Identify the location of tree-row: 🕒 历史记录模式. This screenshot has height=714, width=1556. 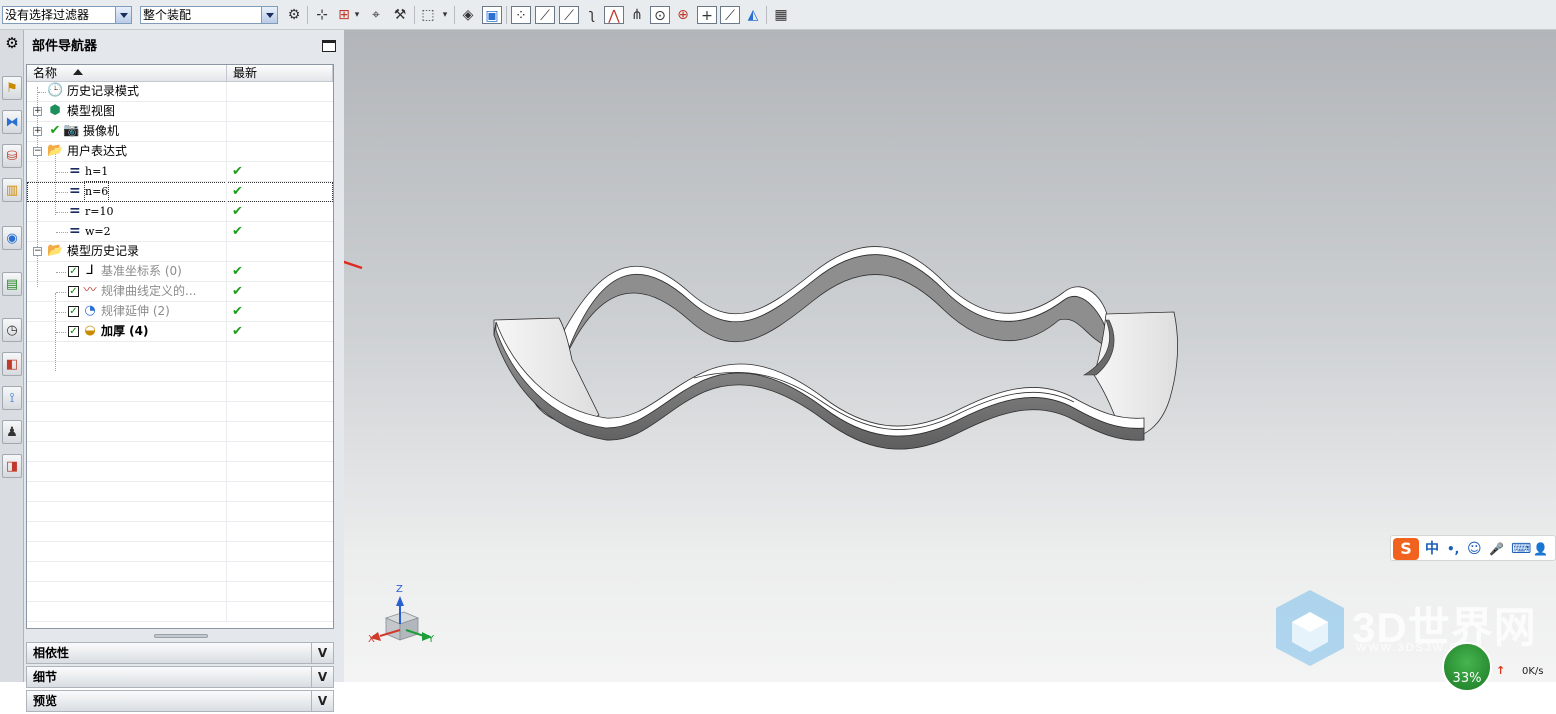
(180, 92).